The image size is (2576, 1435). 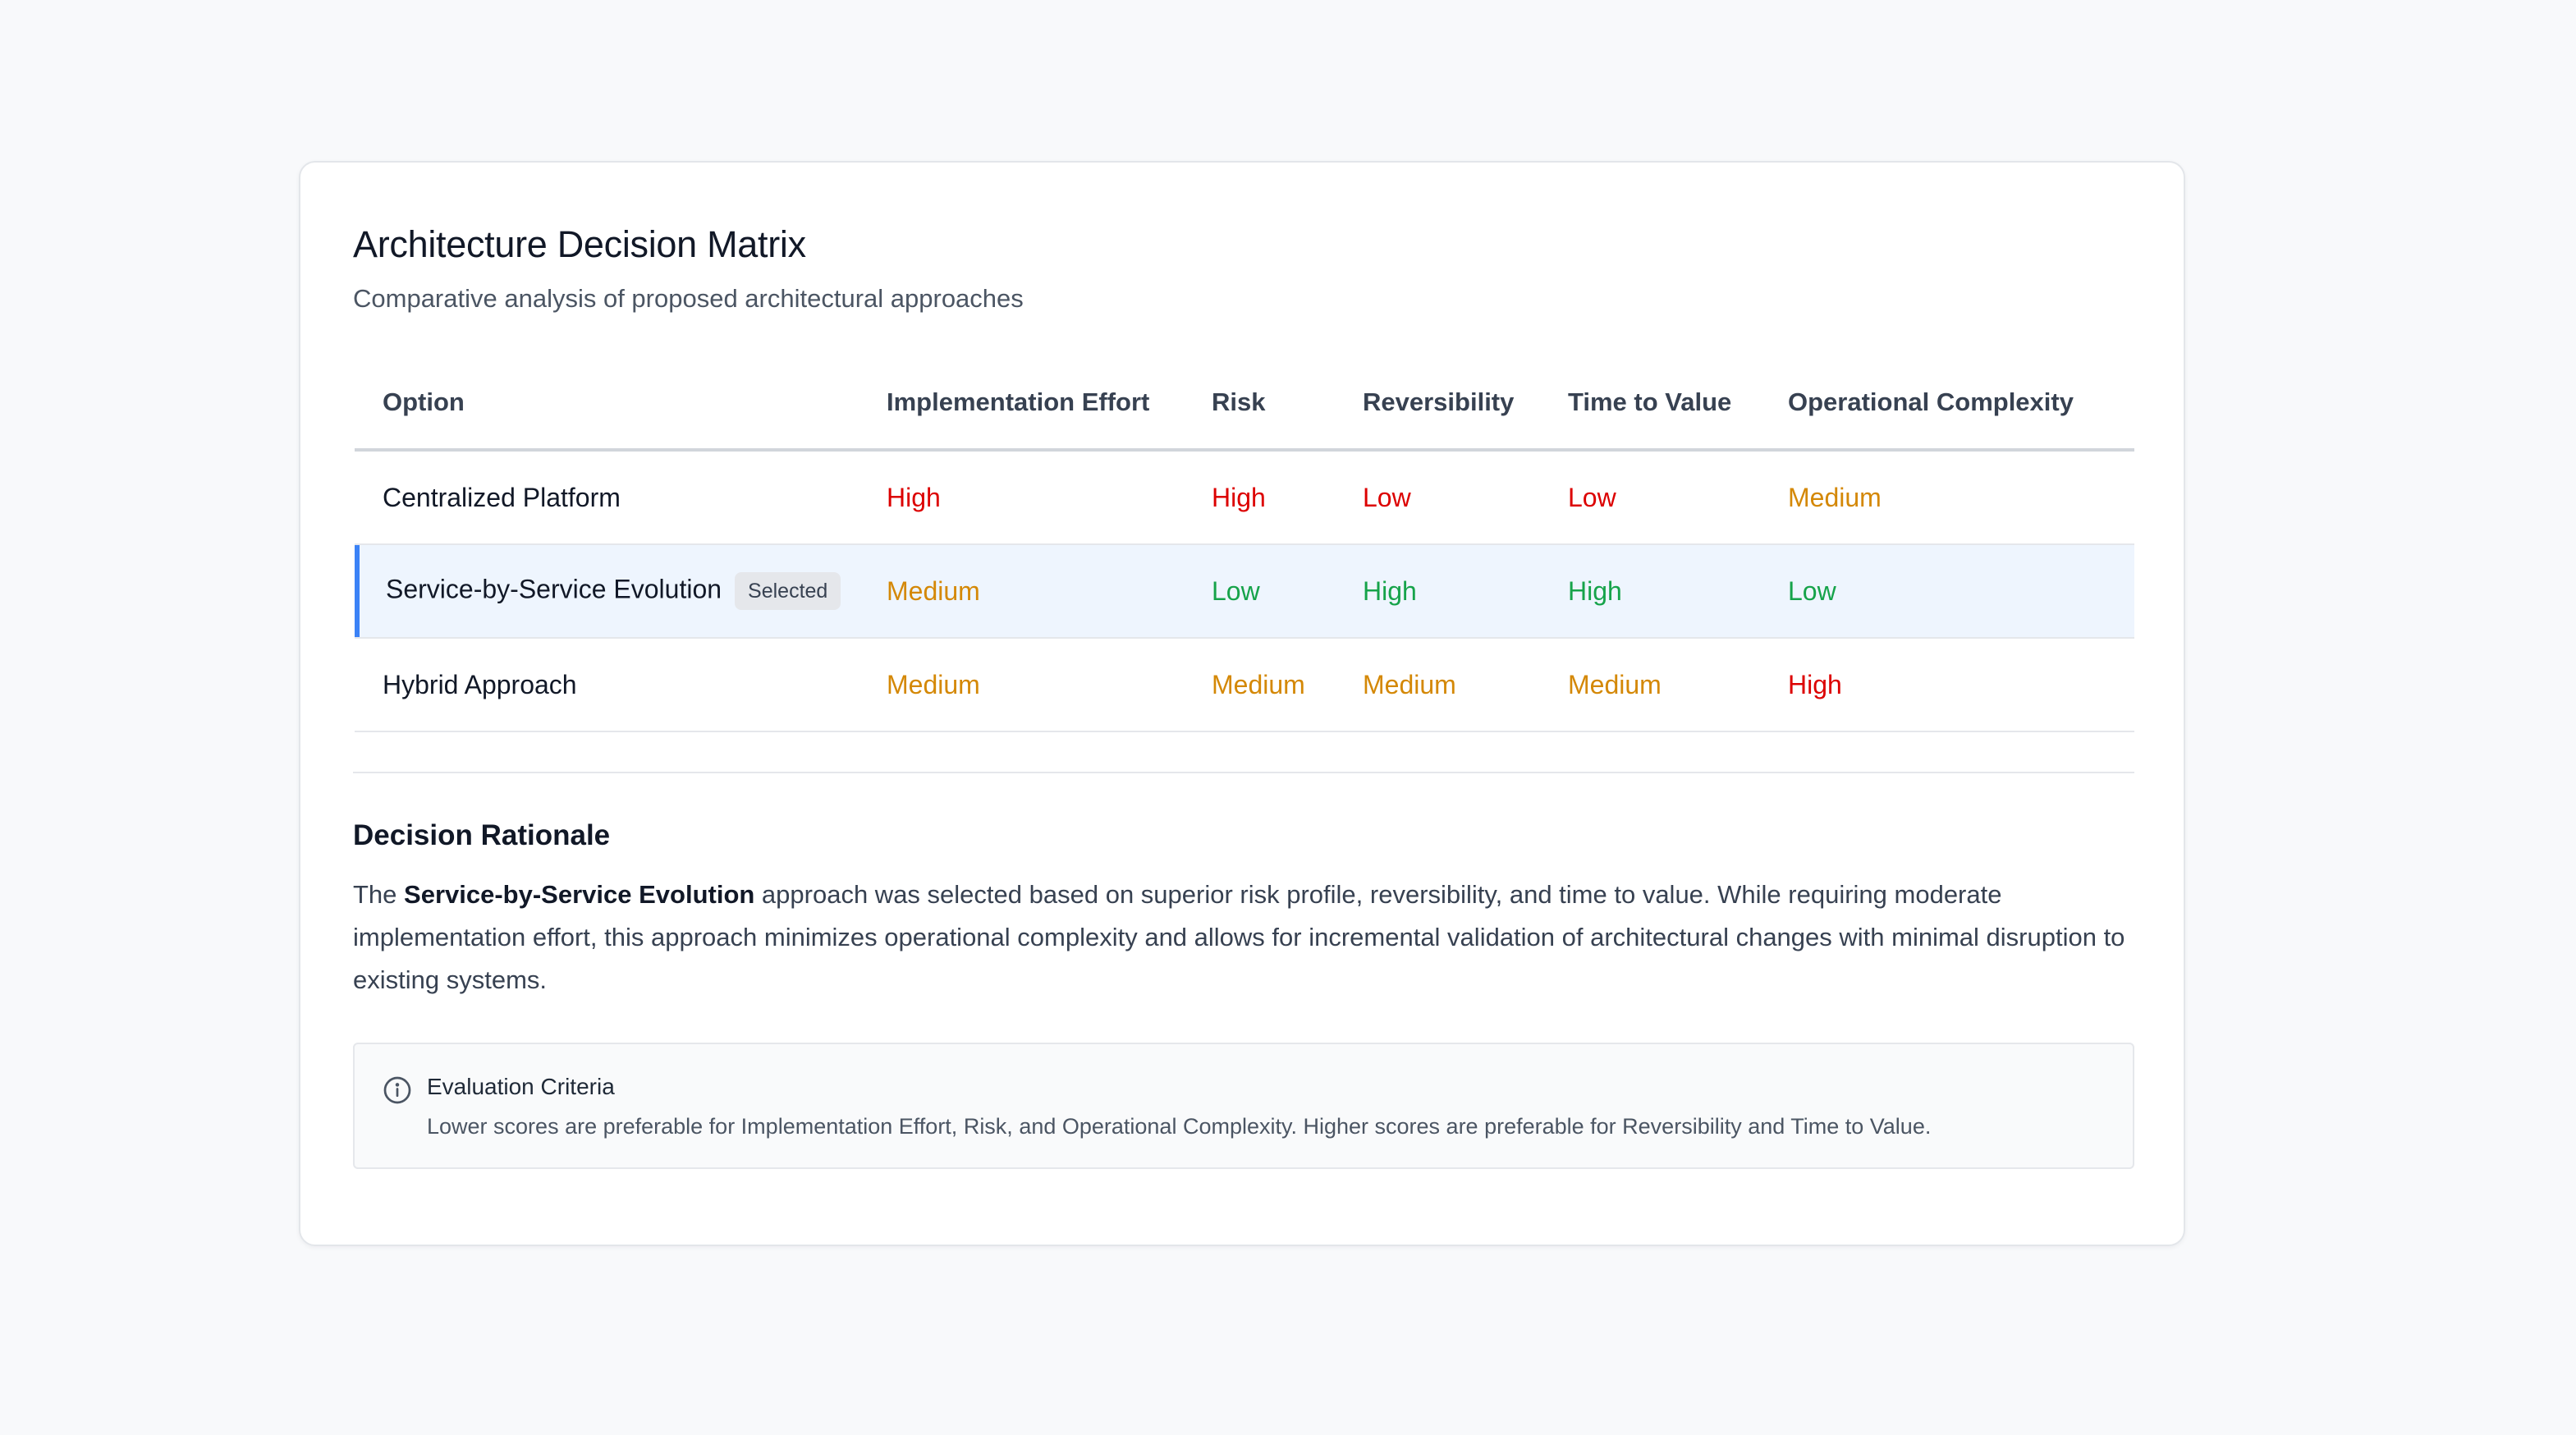 I want to click on option-cell: Service-by-Service Evolution Selected, so click(x=621, y=591).